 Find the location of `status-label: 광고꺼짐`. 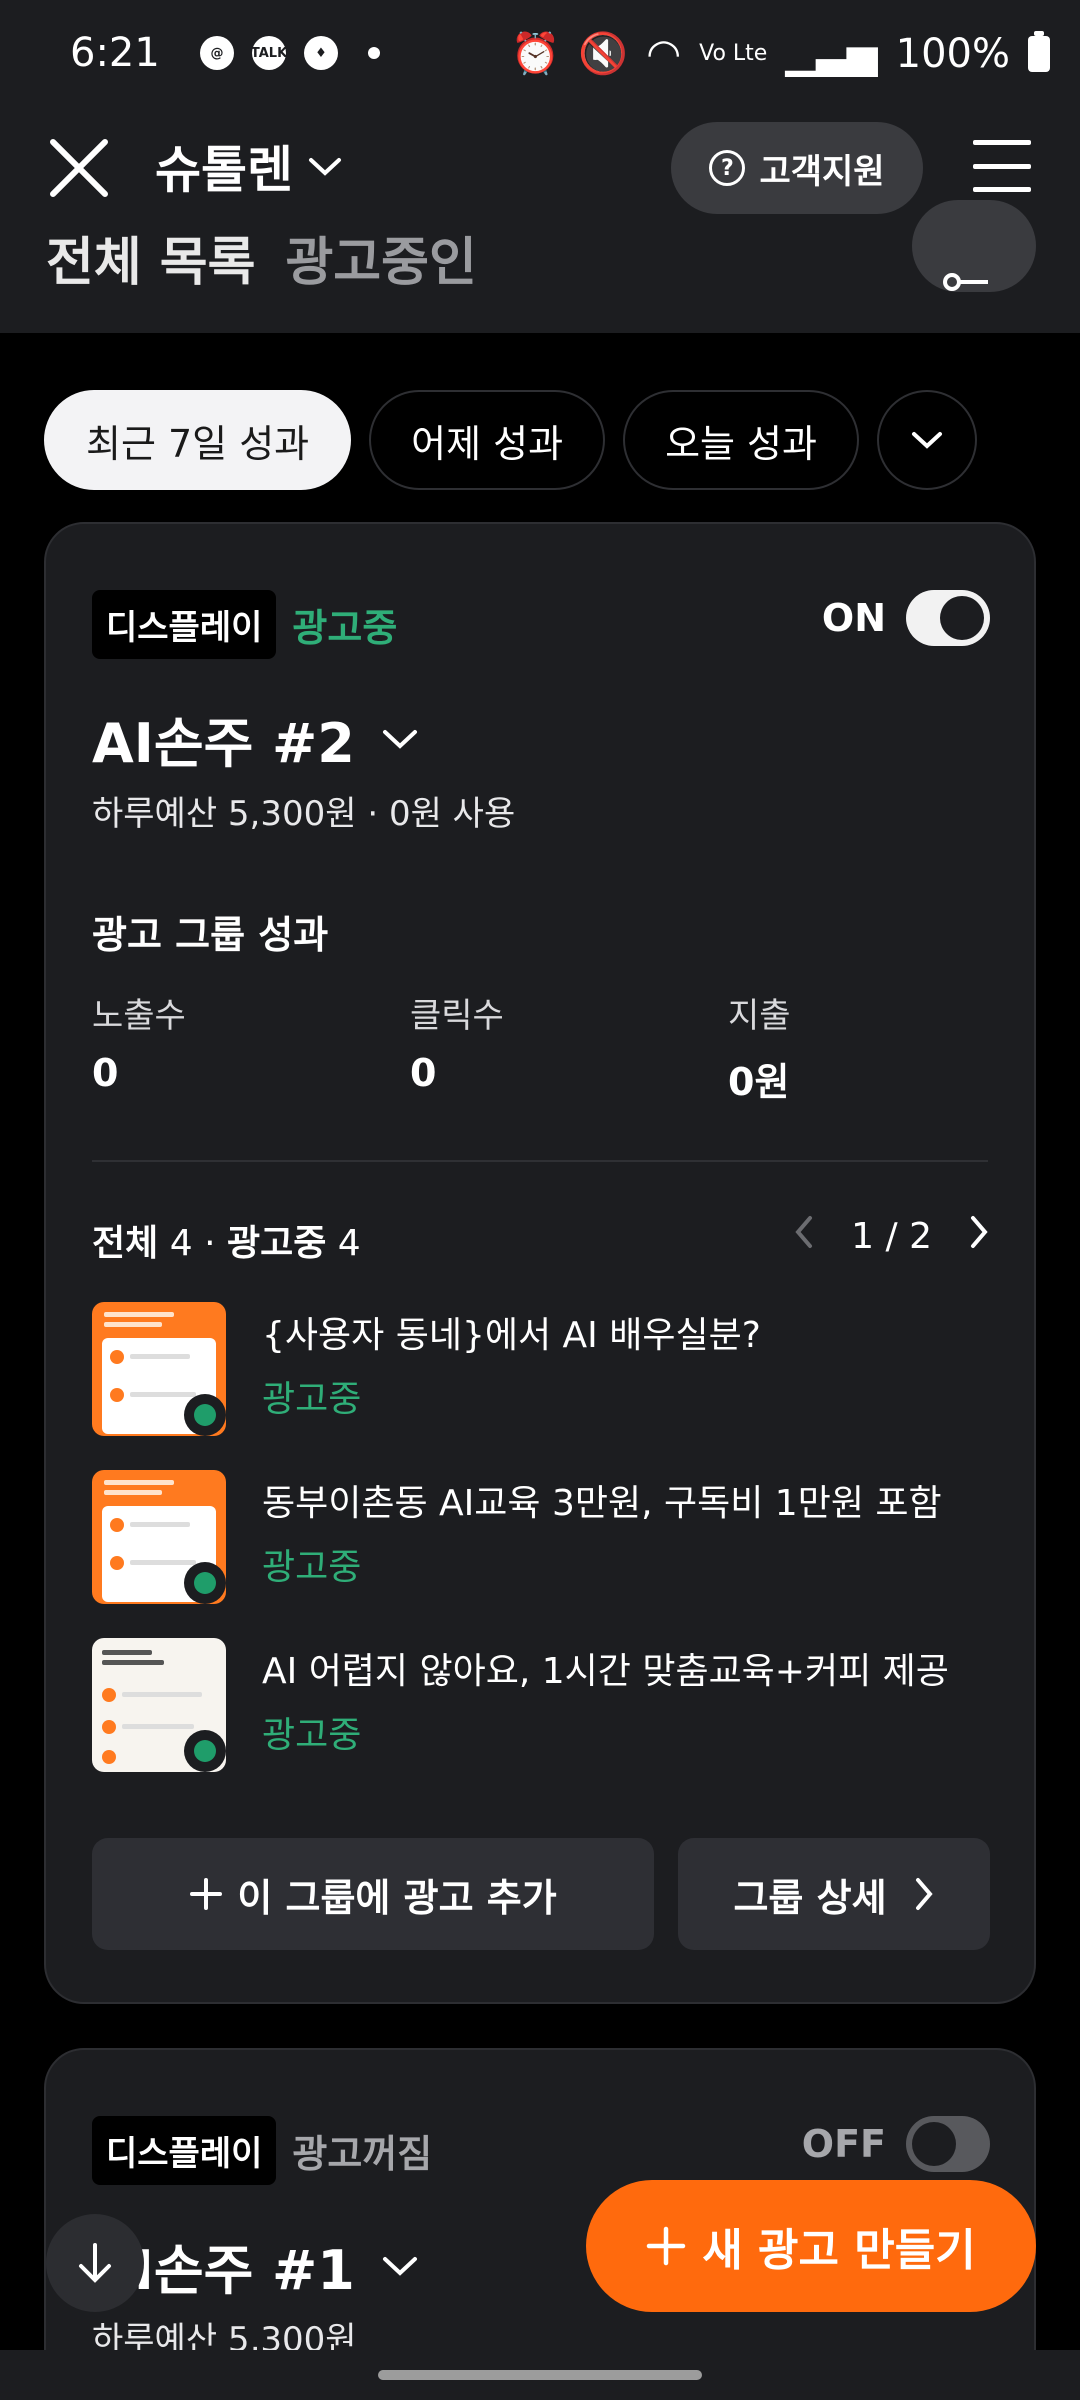

status-label: 광고꺼짐 is located at coordinates (362, 2154).